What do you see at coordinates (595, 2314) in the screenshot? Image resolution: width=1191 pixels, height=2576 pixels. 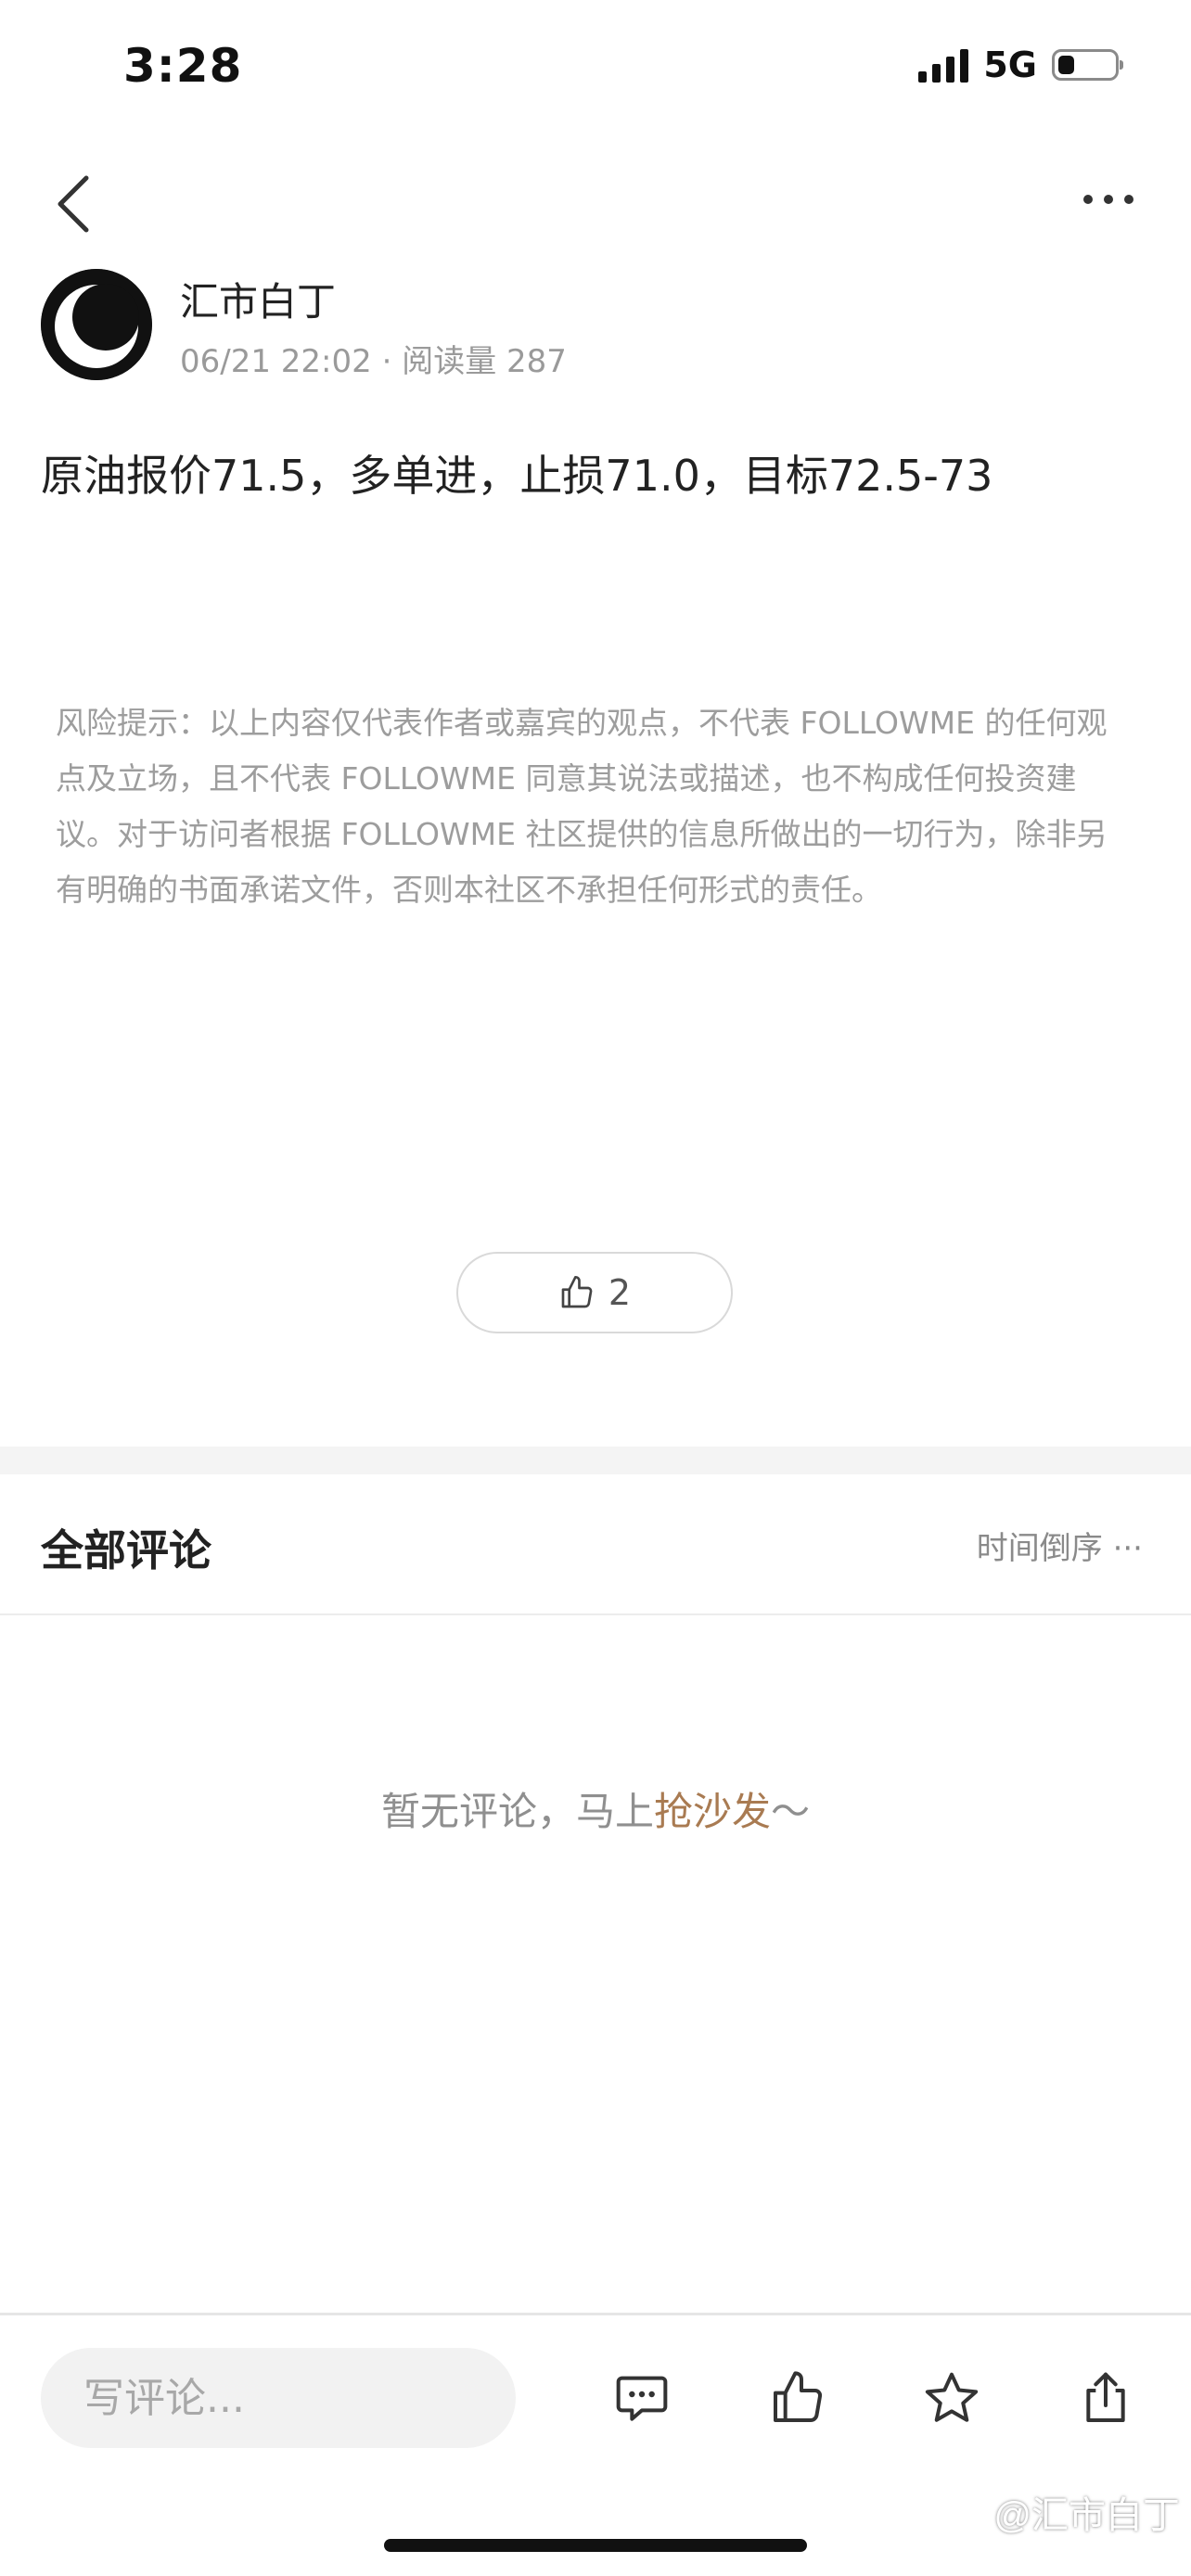 I see `bottom-bar-divider` at bounding box center [595, 2314].